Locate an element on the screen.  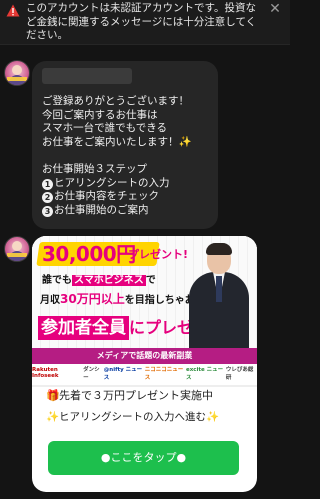
step-1: 1 ヒアリングシートの入力 is located at coordinates (106, 183).